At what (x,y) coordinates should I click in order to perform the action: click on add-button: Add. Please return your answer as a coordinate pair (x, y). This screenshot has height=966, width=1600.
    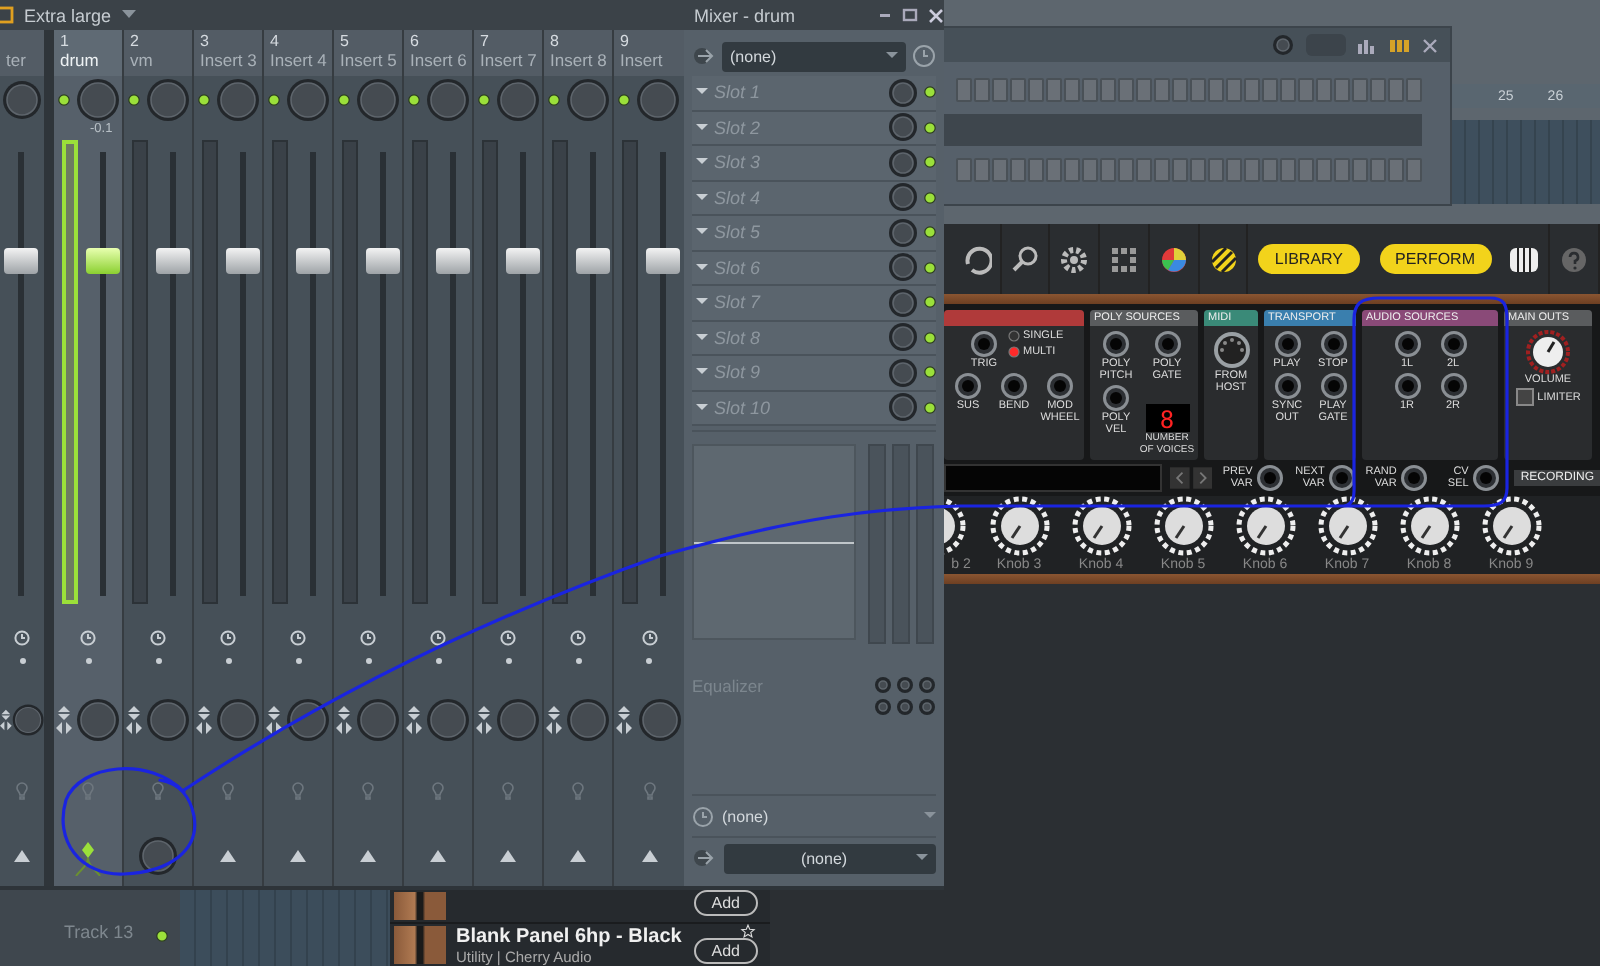
    Looking at the image, I should click on (725, 951).